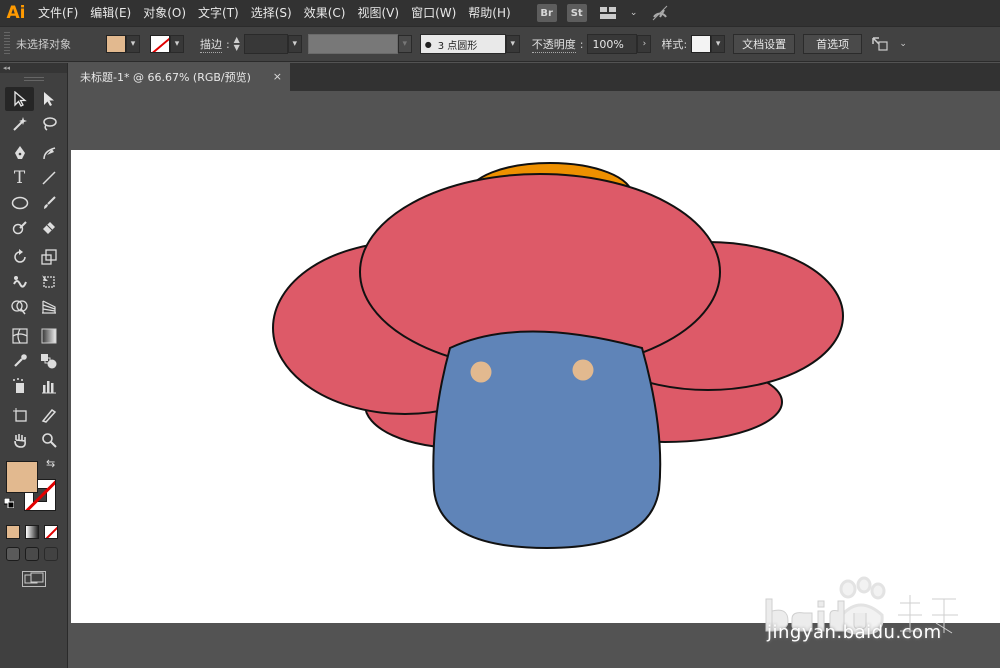 The height and width of the screenshot is (668, 1000). I want to click on rotate-tool, so click(19, 257).